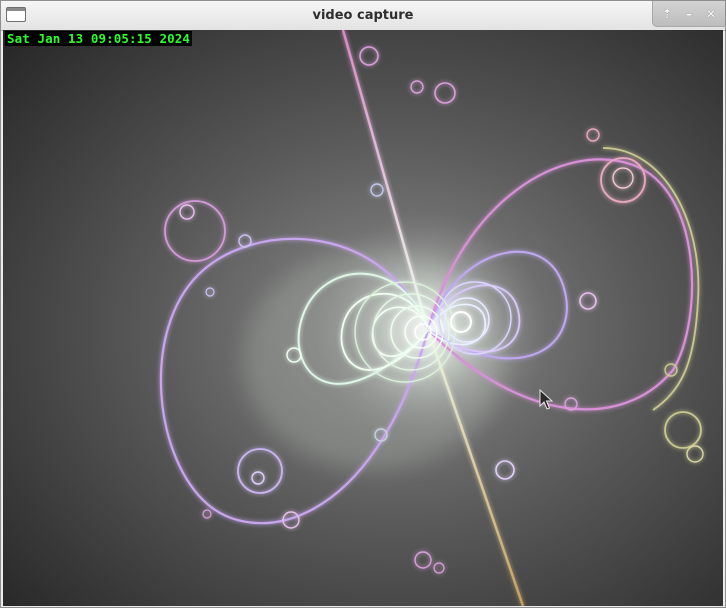 This screenshot has width=726, height=608. I want to click on title-bar: video capture ⇡ – ✕, so click(363, 16).